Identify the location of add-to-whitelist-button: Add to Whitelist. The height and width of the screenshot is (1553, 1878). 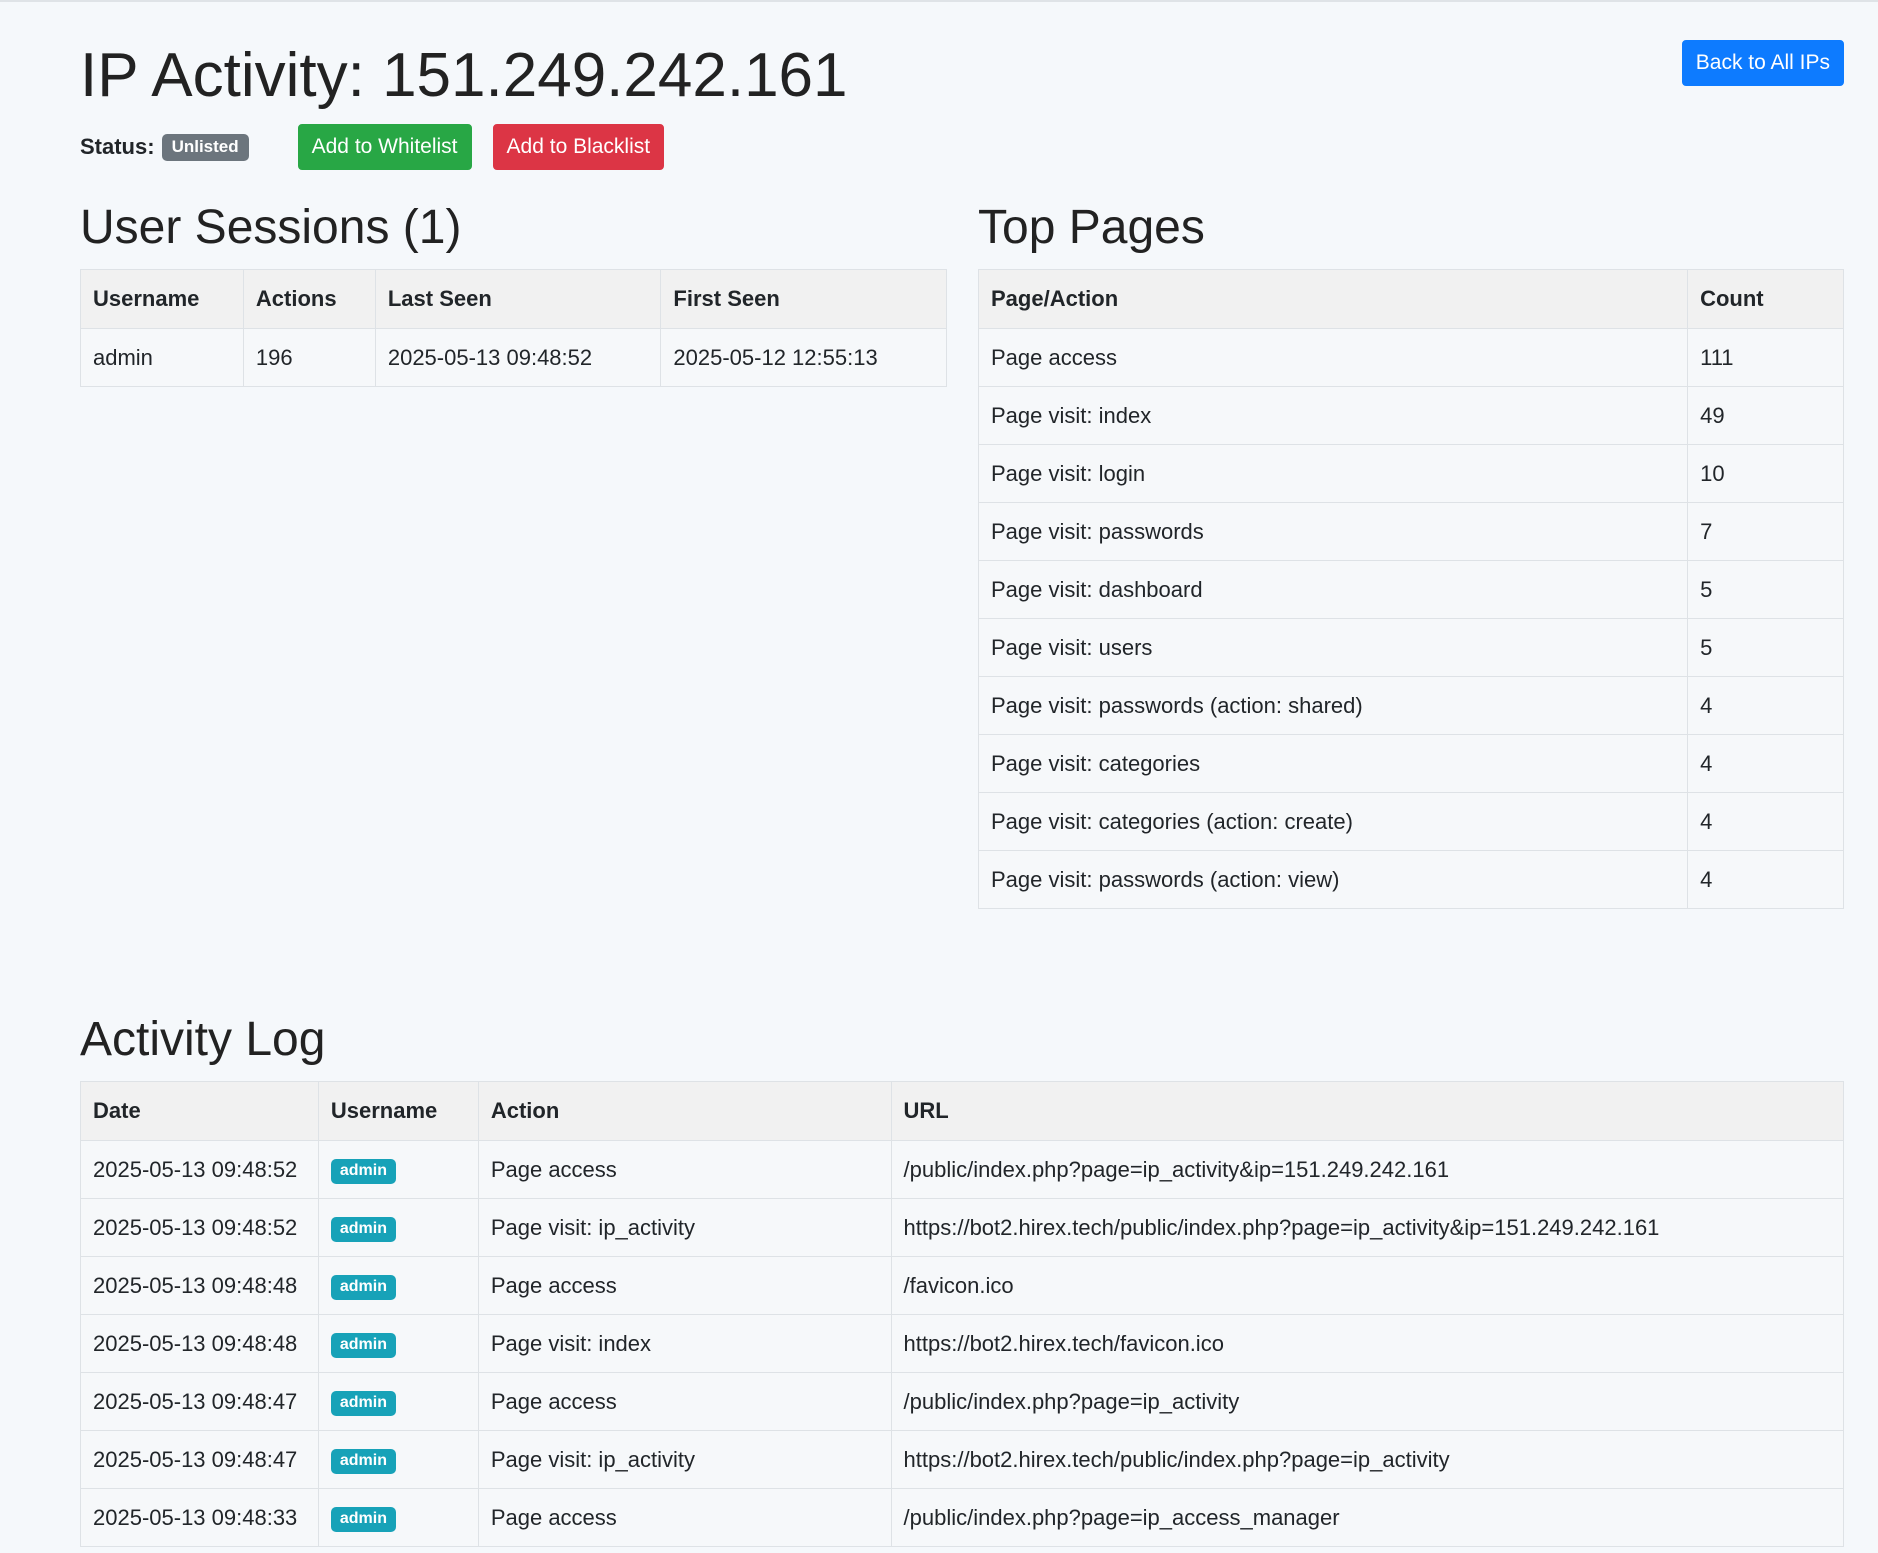
(384, 147).